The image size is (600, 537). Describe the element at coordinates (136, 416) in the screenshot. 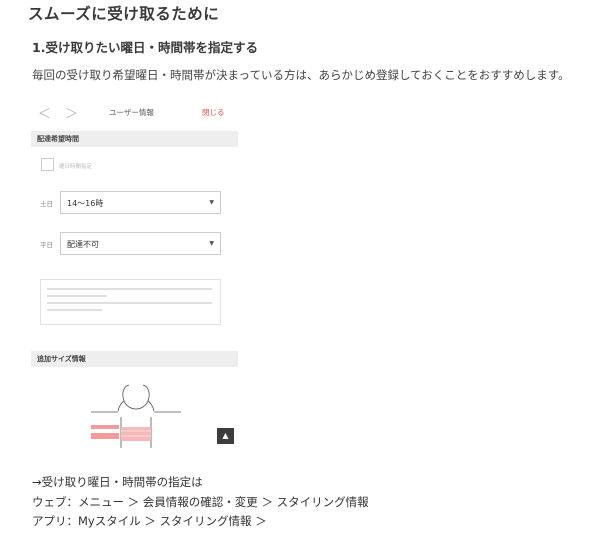

I see `body-measurement-illustration` at that location.